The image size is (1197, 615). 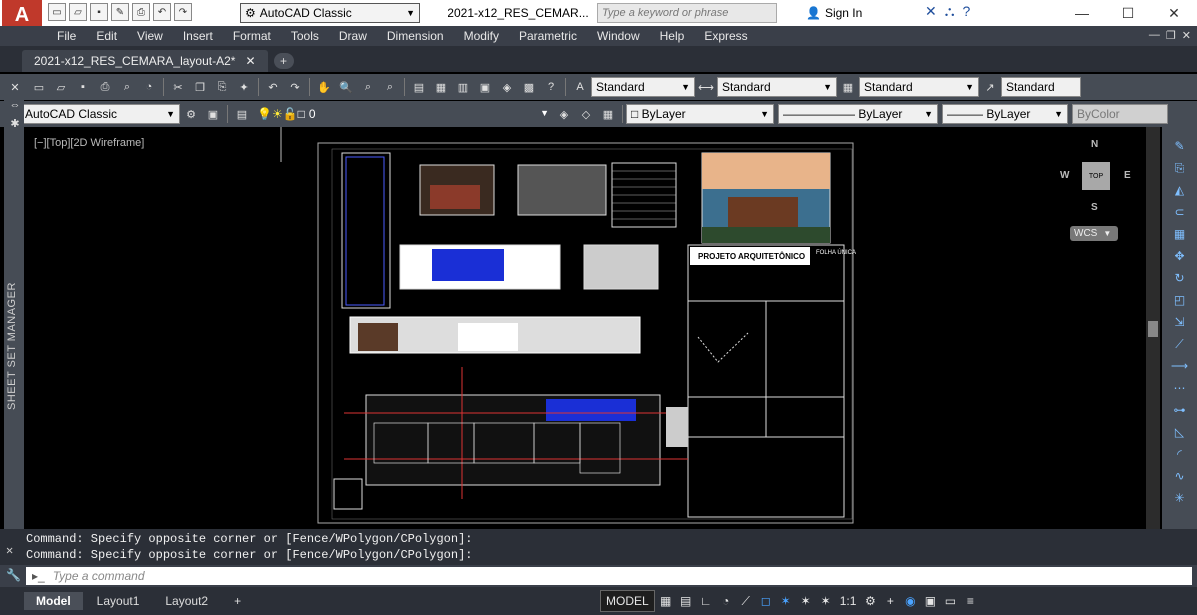 I want to click on join-icon: ⊶, so click(x=1180, y=410).